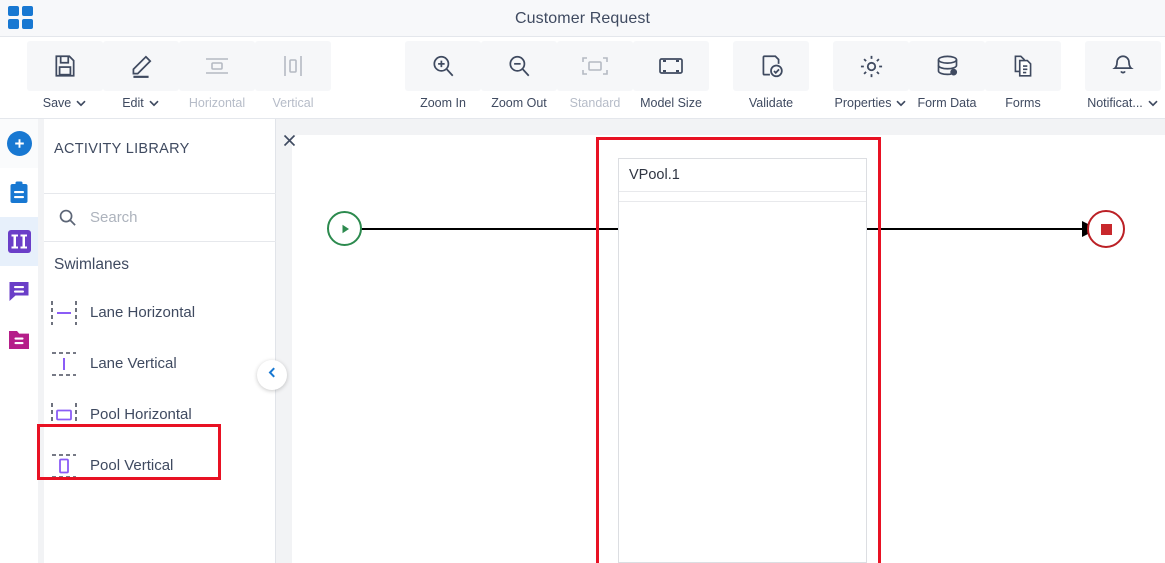 The width and height of the screenshot is (1165, 563). What do you see at coordinates (64, 313) in the screenshot?
I see `lane-horizontal-icon` at bounding box center [64, 313].